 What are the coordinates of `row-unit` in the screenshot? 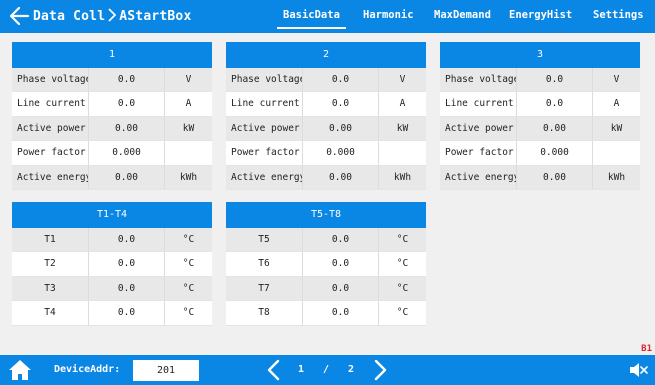 It's located at (188, 152).